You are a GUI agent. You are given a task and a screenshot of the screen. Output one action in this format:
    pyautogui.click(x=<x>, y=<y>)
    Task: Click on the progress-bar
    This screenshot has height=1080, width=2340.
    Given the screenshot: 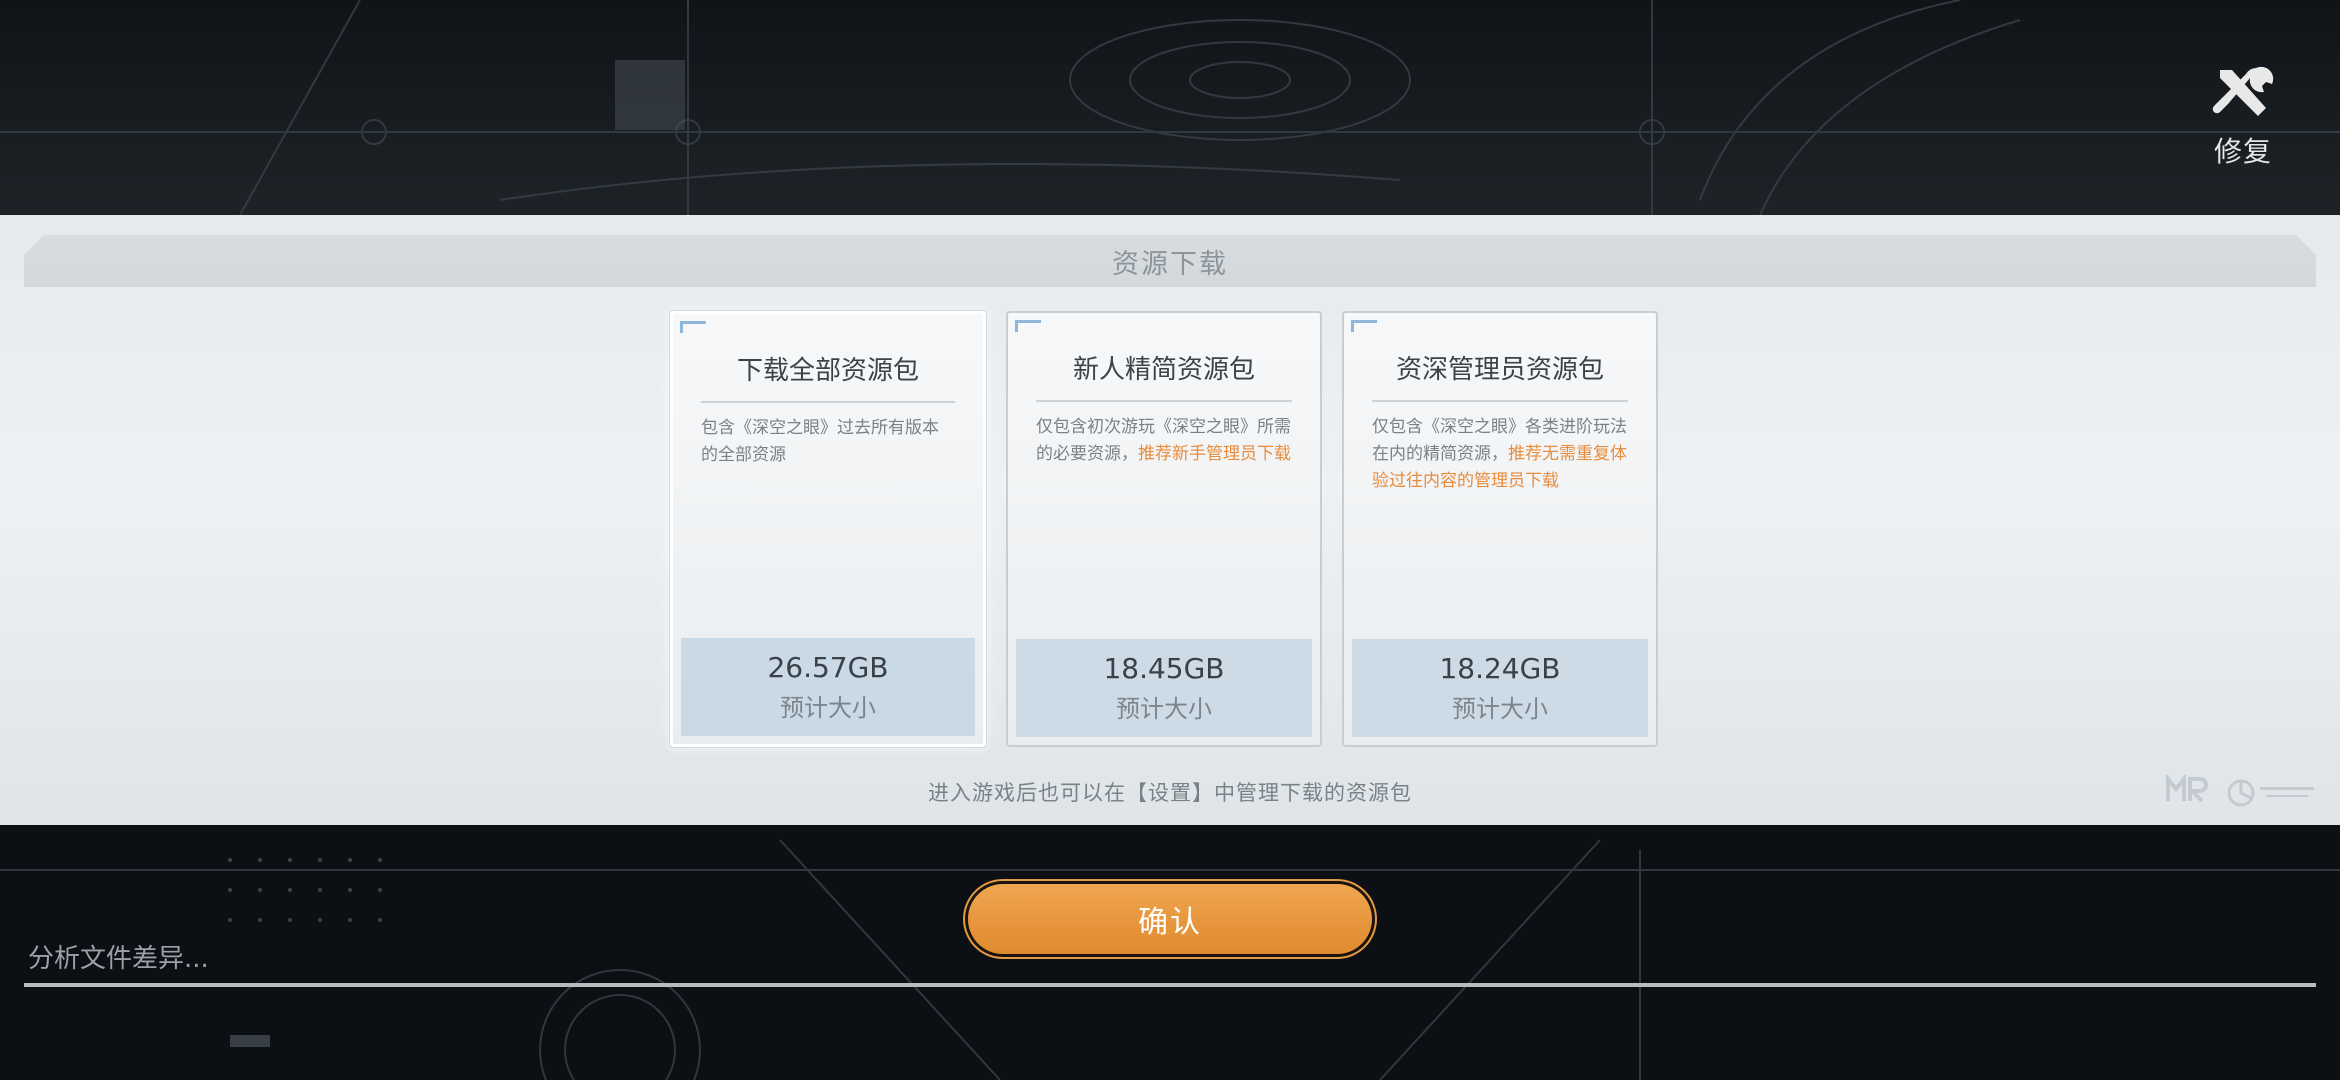 What is the action you would take?
    pyautogui.click(x=1170, y=985)
    